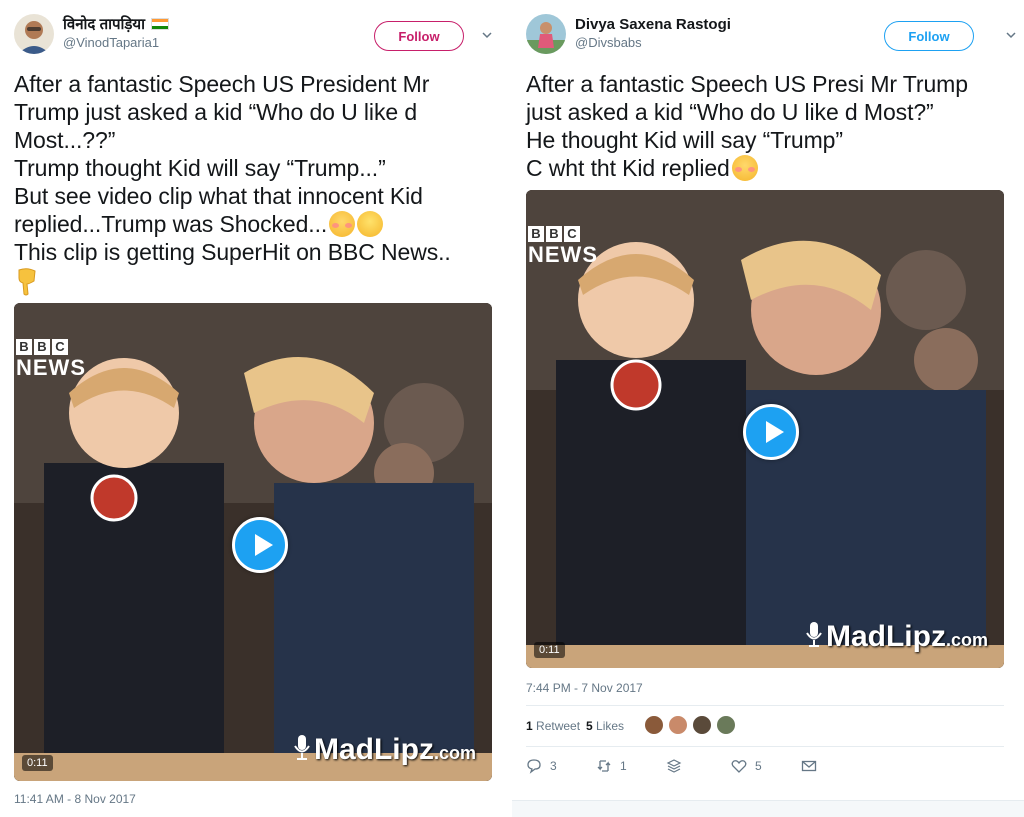 Image resolution: width=1024 pixels, height=817 pixels. Describe the element at coordinates (604, 766) in the screenshot. I see `retweet-icon` at that location.